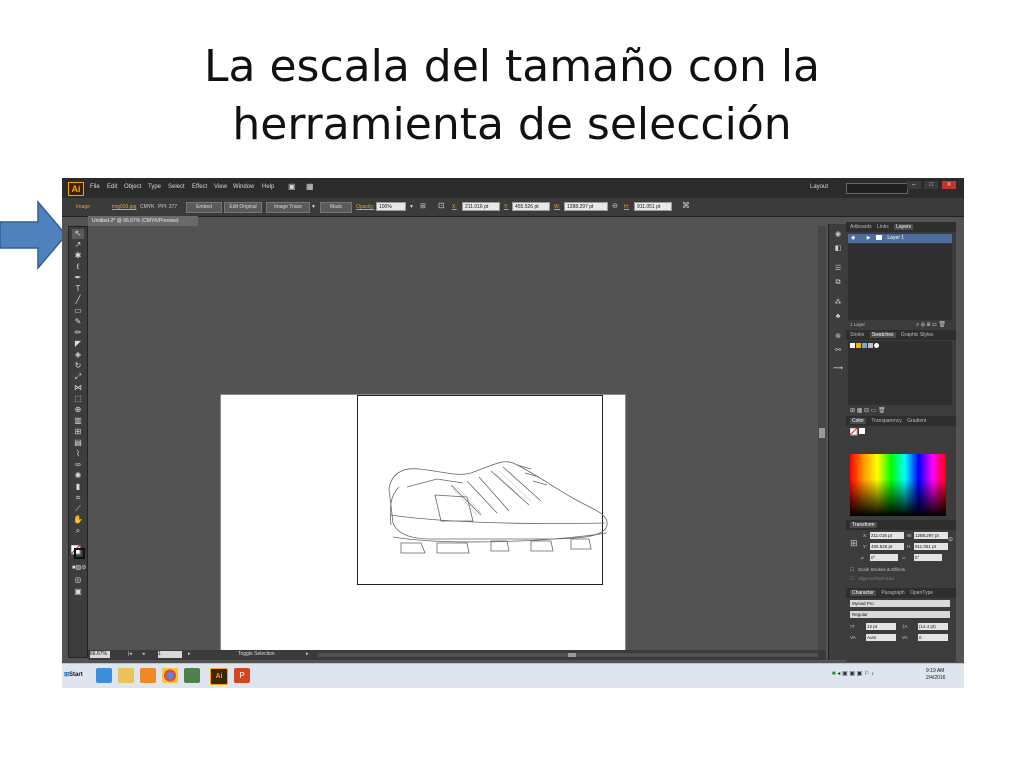 The image size is (1024, 768). What do you see at coordinates (192, 675) in the screenshot?
I see `photo-viewer-icon` at bounding box center [192, 675].